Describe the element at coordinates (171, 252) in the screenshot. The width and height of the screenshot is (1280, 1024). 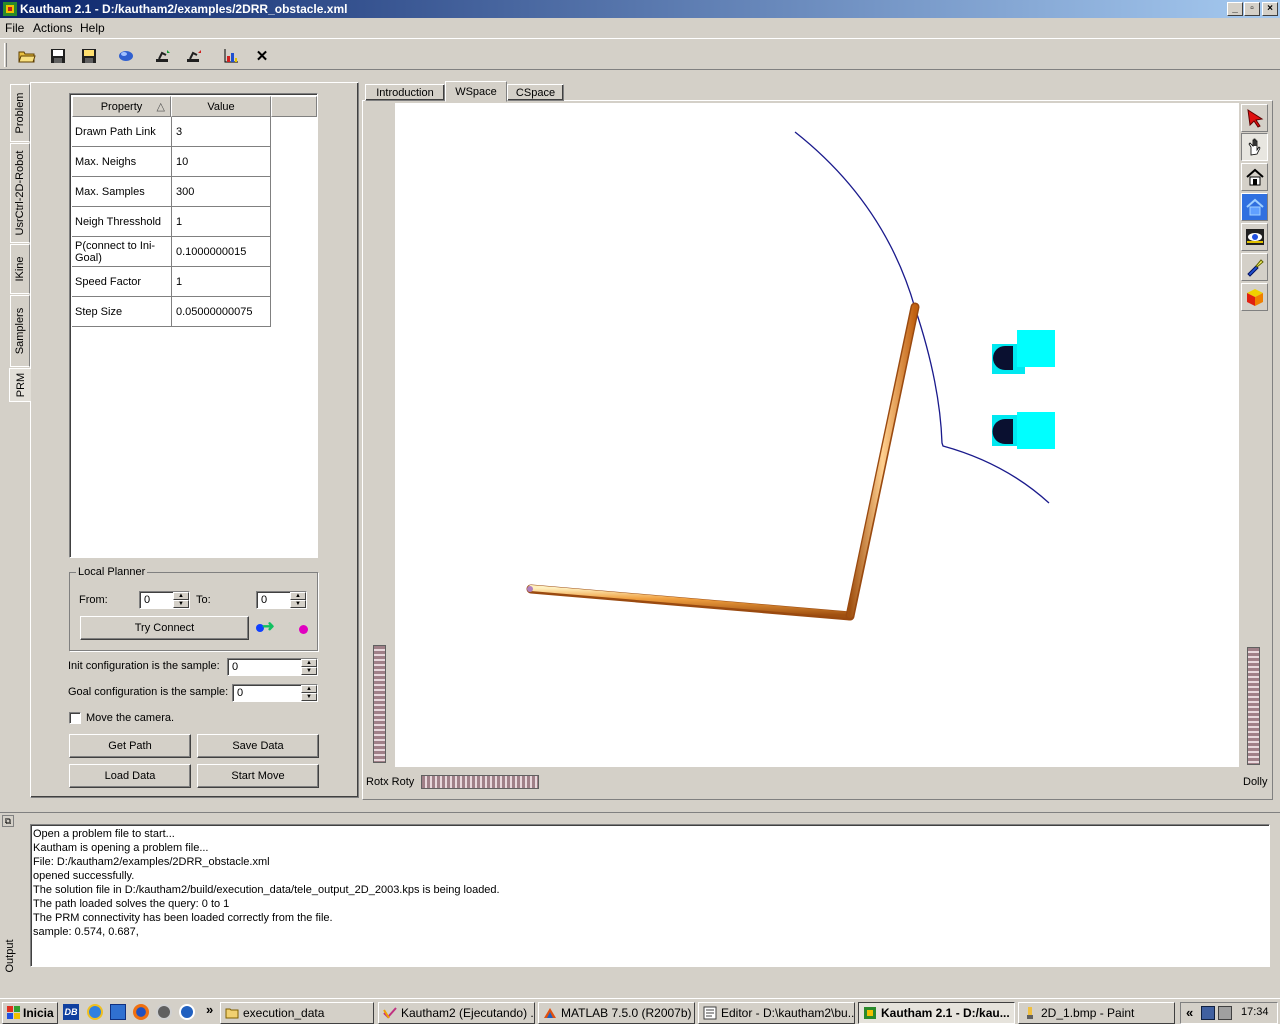
I see `table-row: P(connect to Ini-Goal) 0.1000000015` at that location.